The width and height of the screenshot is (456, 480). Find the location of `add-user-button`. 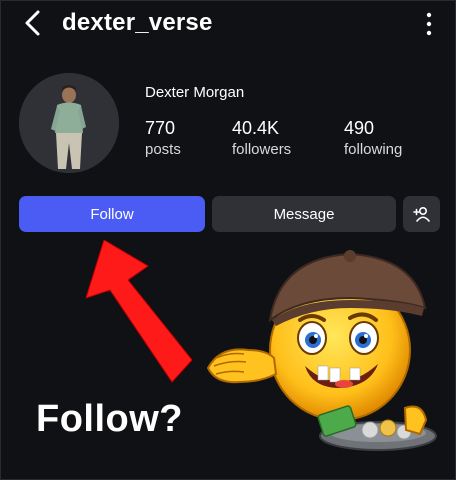

add-user-button is located at coordinates (421, 214).